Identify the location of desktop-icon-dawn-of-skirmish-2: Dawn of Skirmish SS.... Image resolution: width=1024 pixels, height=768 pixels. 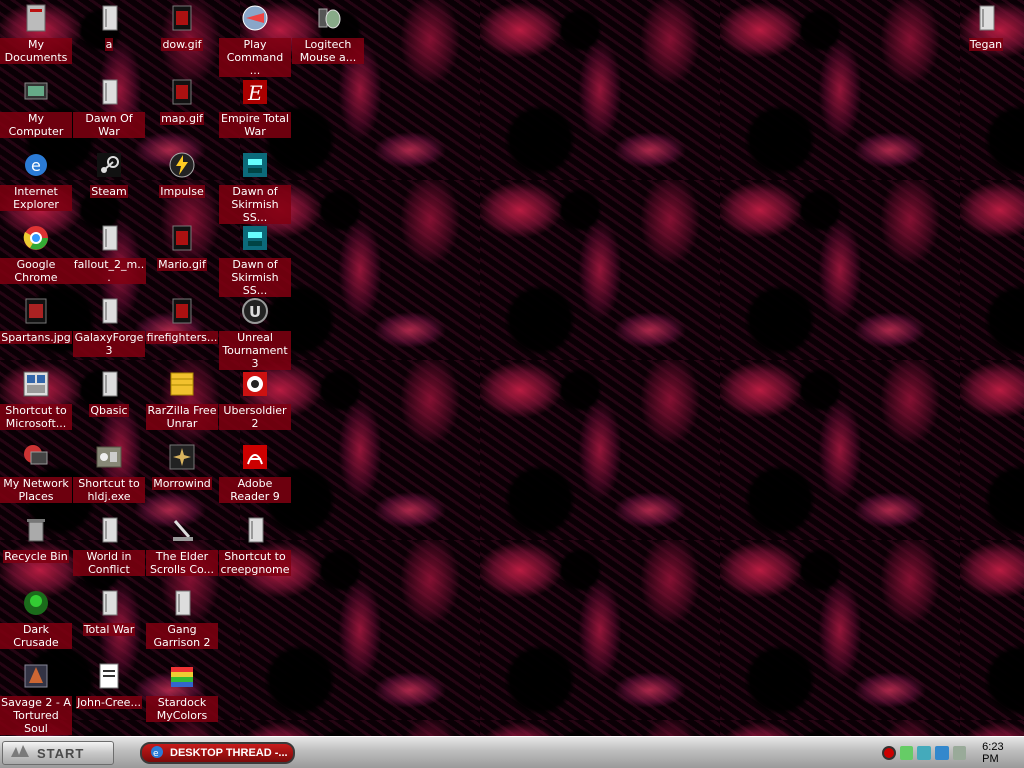
(255, 258).